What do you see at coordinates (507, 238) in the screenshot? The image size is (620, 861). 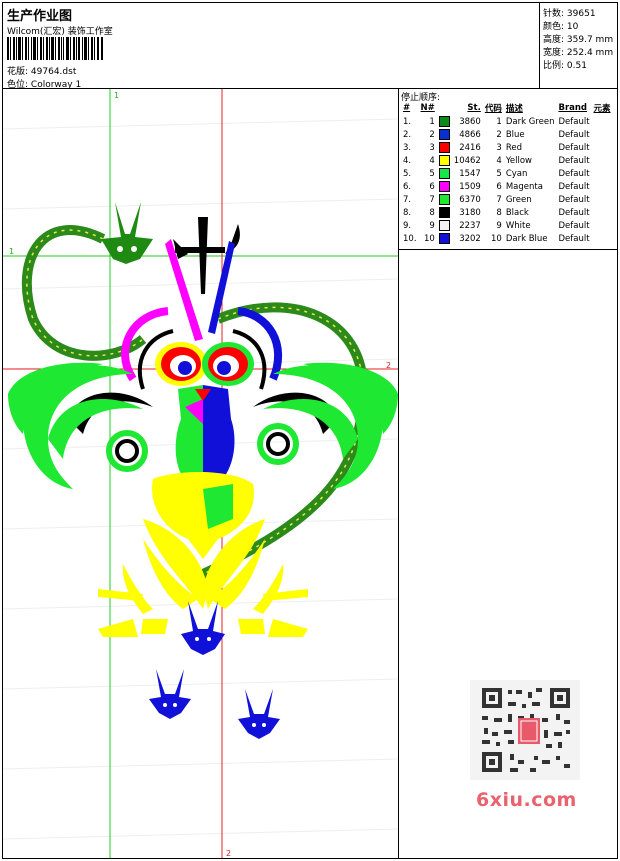 I see `table-row: 10. 10 3202 10 Dark Blue Default` at bounding box center [507, 238].